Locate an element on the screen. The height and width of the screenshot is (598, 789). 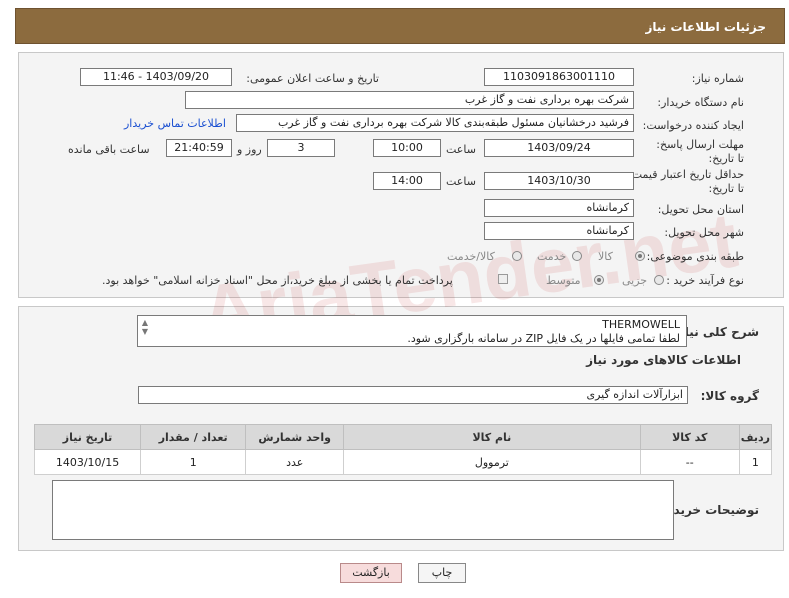
col-name-header: نام کالا is located at coordinates (492, 437).